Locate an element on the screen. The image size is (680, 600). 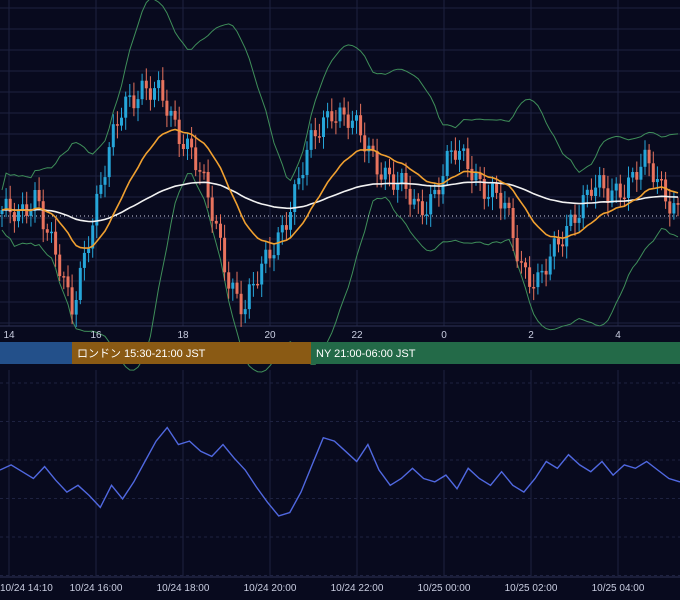
osc-x-tick-label: 10/24 22:00 is located at coordinates (357, 588).